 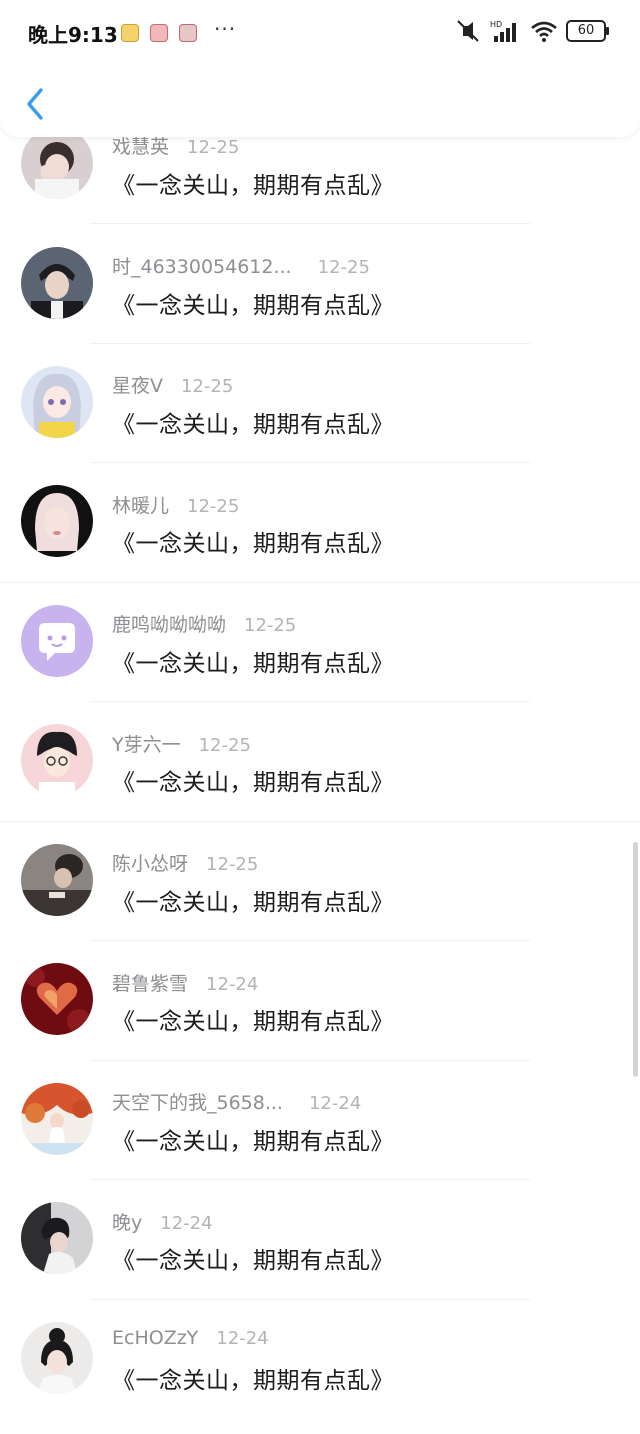 What do you see at coordinates (320, 68) in the screenshot?
I see `top-header: 晚上9:13 ··· HD 60` at bounding box center [320, 68].